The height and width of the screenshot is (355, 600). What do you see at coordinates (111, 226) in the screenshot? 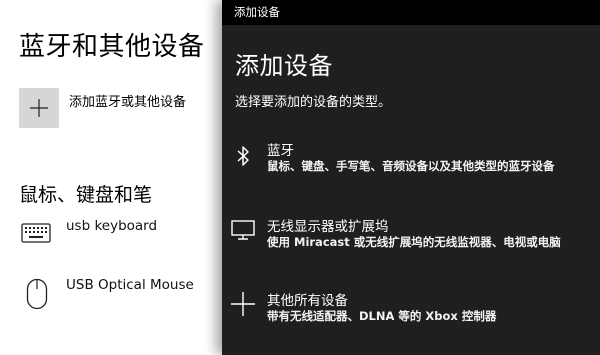
I see `device-name-keyboard: usb keyboard` at bounding box center [111, 226].